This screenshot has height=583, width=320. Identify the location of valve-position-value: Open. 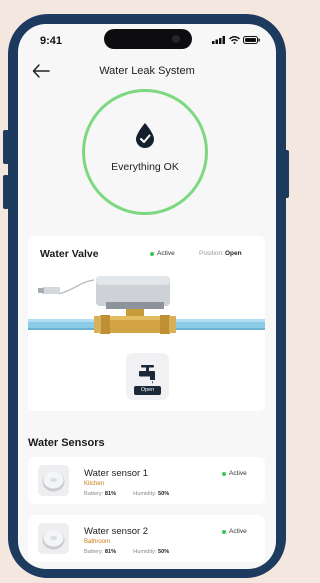
(233, 253).